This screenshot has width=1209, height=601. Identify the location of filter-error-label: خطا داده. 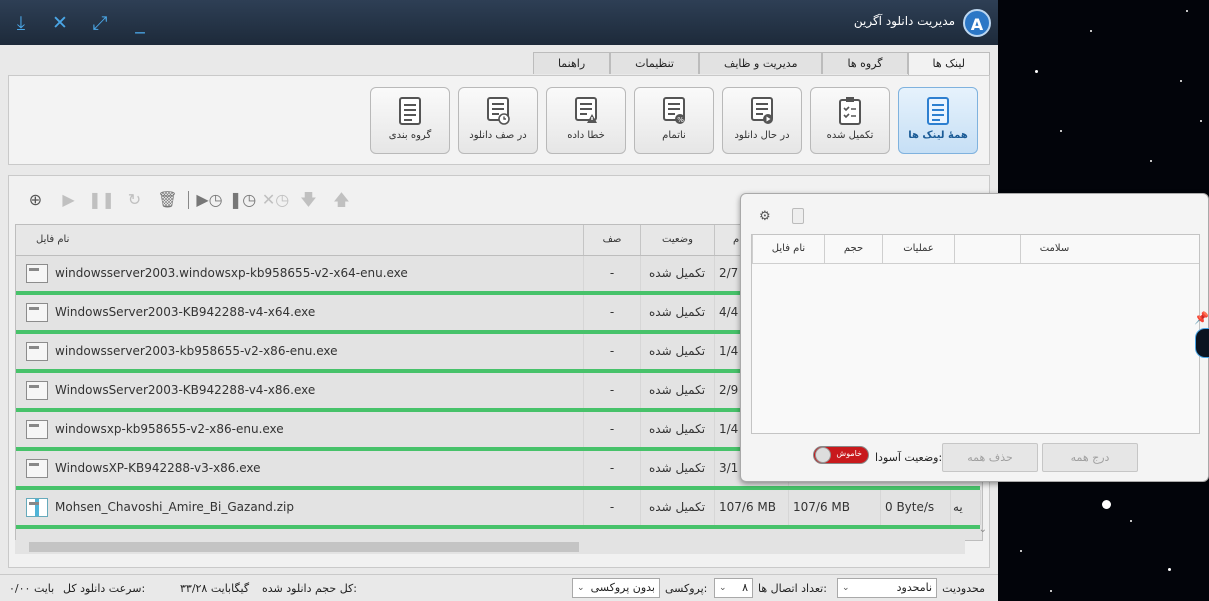
(586, 135).